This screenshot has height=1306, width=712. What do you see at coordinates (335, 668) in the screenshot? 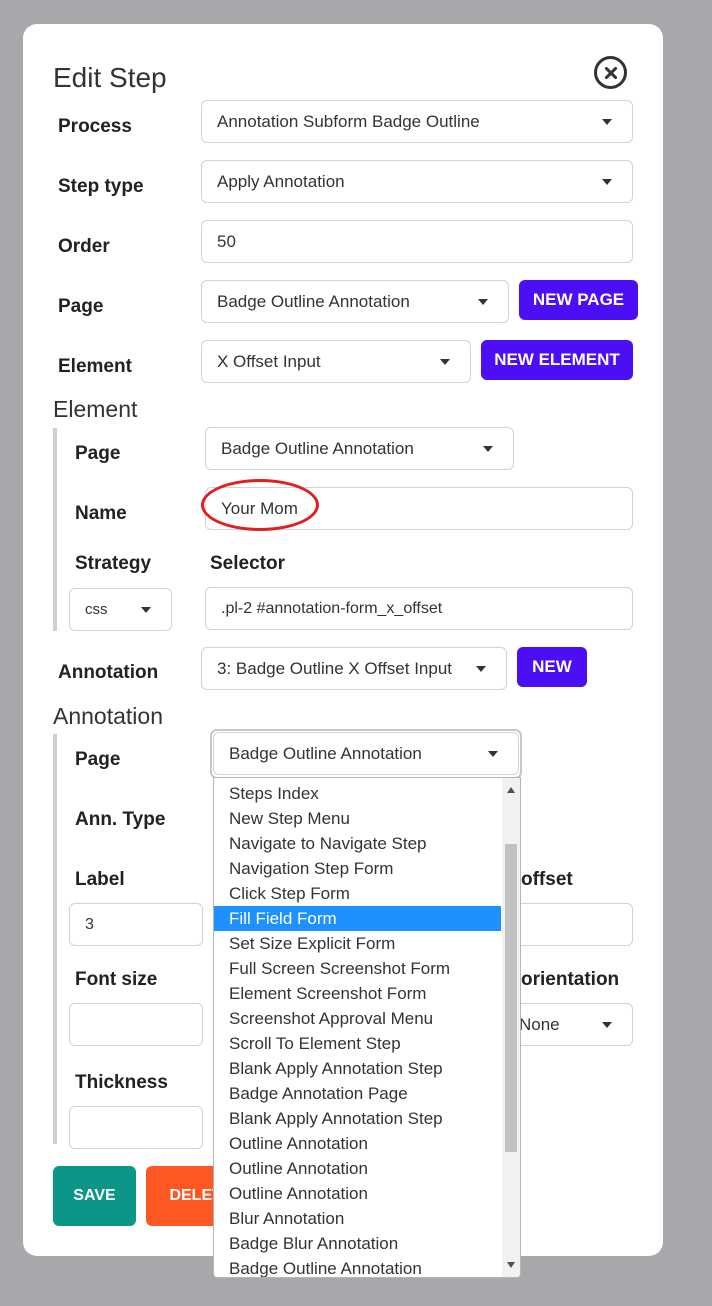
I see `annotation-value: 3: Badge Outline X Offset Input` at bounding box center [335, 668].